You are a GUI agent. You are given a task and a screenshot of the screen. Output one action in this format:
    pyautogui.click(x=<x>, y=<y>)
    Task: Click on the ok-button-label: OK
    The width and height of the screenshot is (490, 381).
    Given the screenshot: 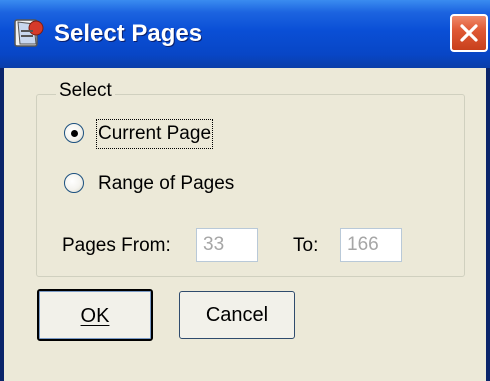 What is the action you would take?
    pyautogui.click(x=95, y=316)
    